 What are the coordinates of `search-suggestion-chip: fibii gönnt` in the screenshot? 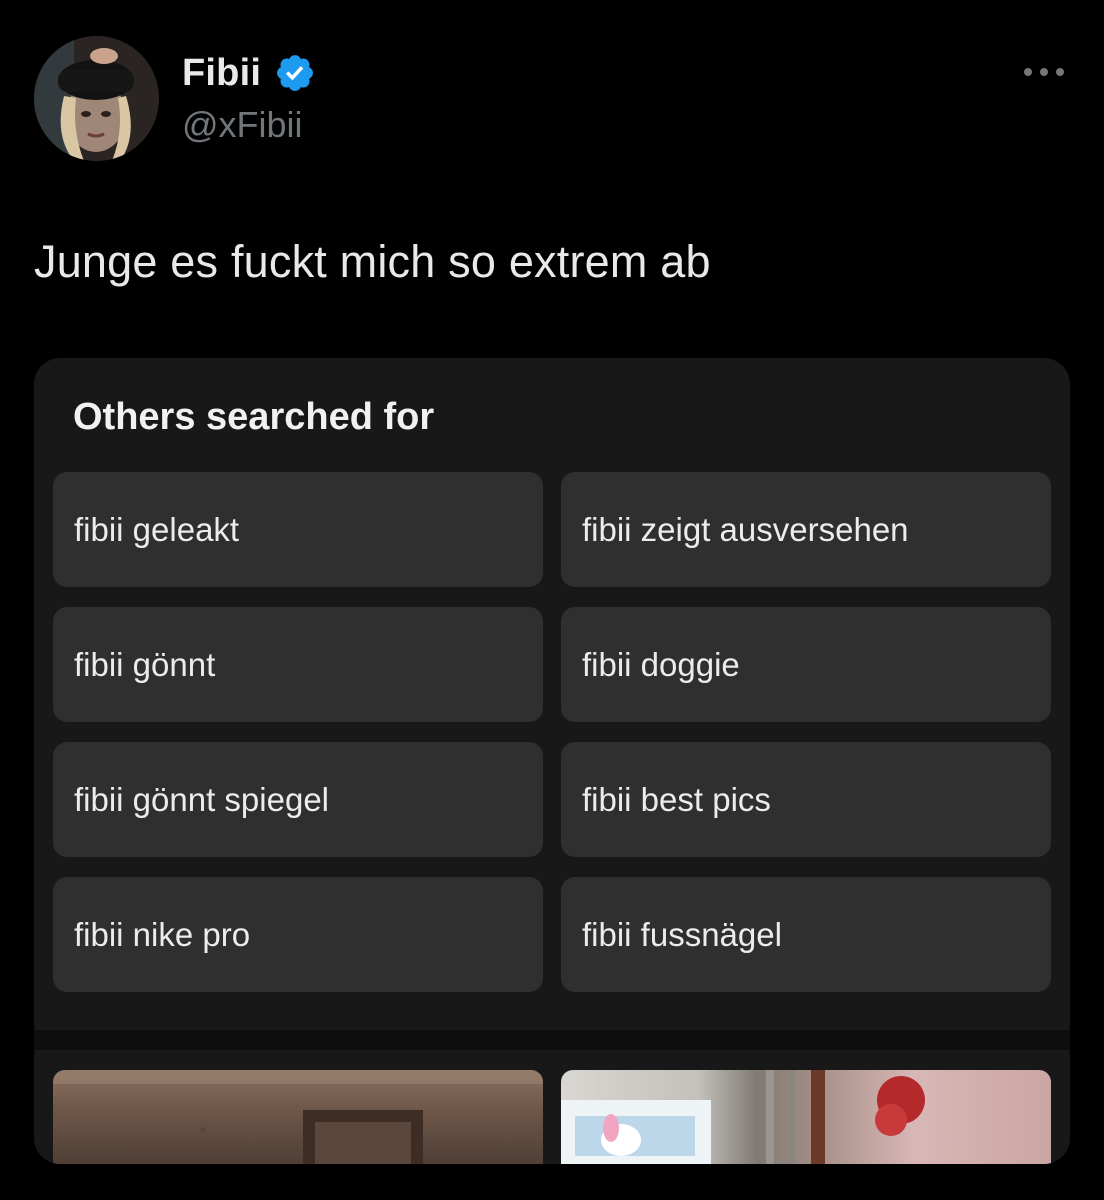 It's located at (298, 664).